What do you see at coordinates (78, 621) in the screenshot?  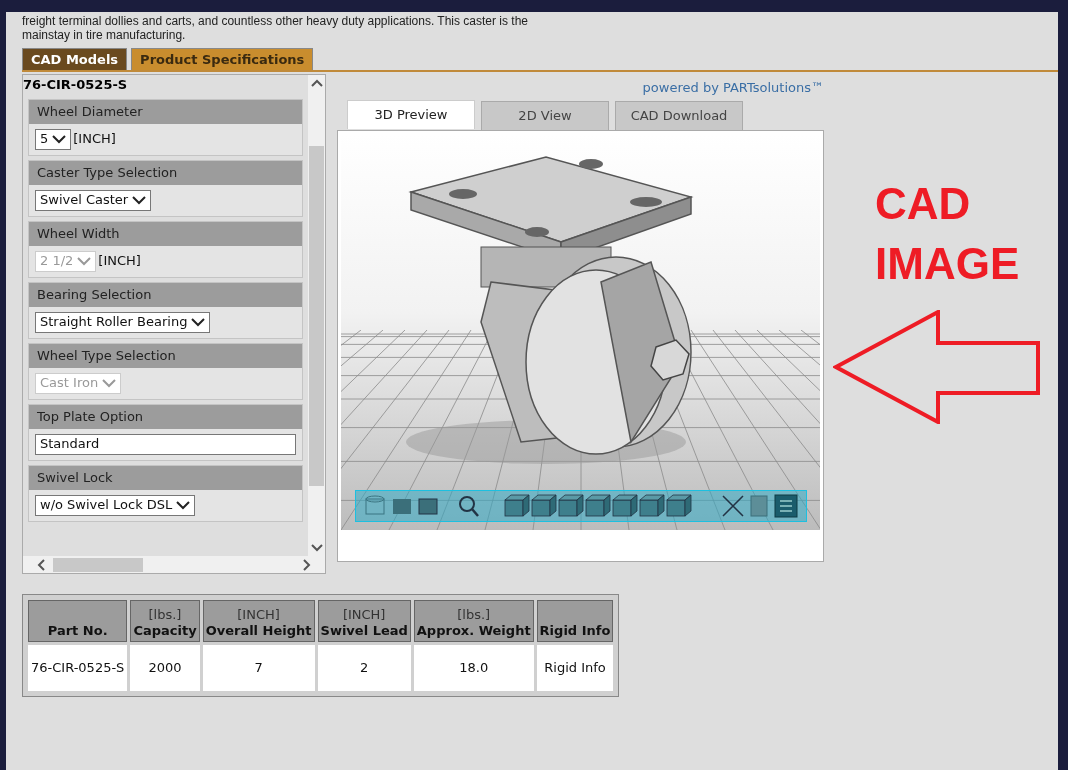 I see `column-header: Part No.` at bounding box center [78, 621].